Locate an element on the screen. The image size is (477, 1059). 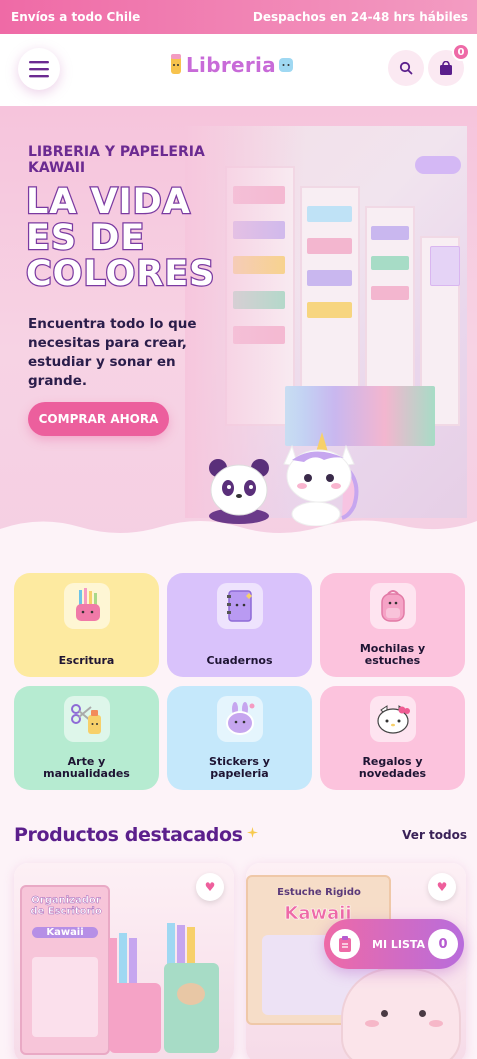
sparkle-icon is located at coordinates (252, 832).